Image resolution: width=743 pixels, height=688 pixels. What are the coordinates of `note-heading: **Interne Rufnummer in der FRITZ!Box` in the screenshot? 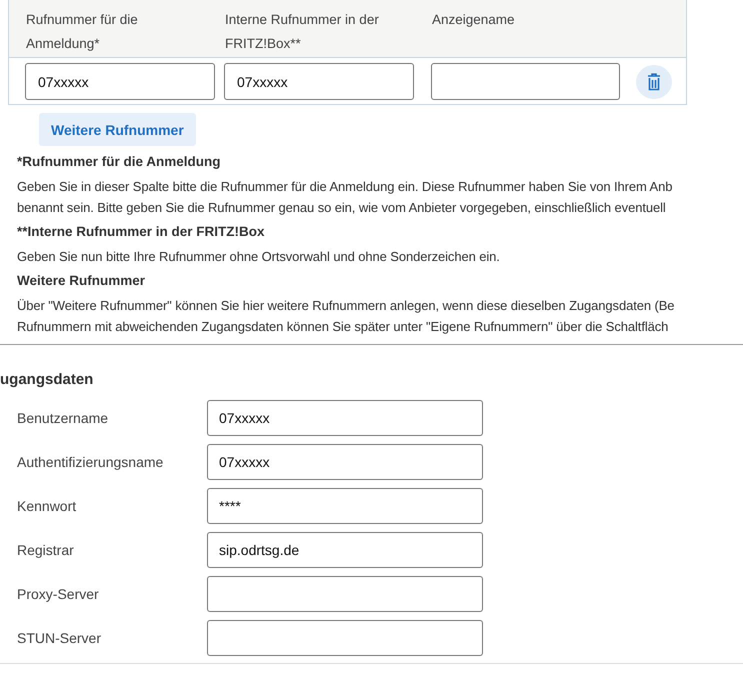 It's located at (141, 232).